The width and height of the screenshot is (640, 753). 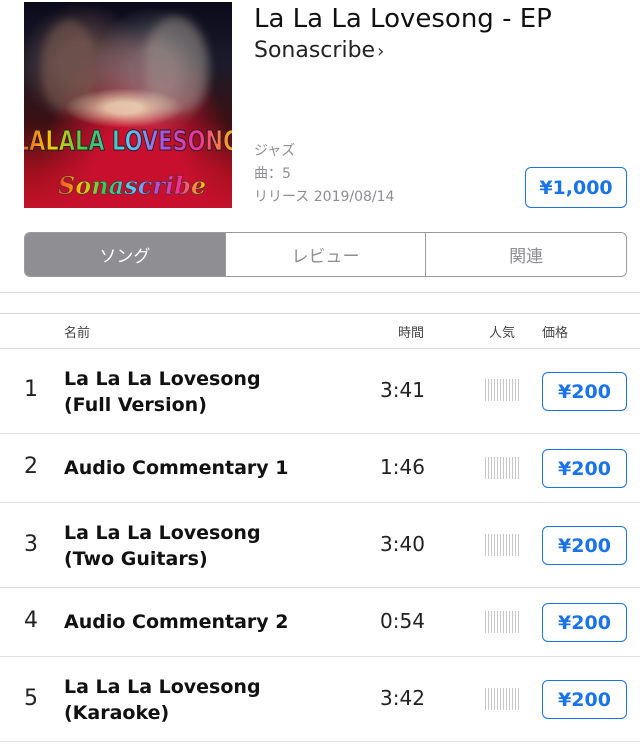 What do you see at coordinates (125, 254) in the screenshot?
I see `tab-songs: ソング` at bounding box center [125, 254].